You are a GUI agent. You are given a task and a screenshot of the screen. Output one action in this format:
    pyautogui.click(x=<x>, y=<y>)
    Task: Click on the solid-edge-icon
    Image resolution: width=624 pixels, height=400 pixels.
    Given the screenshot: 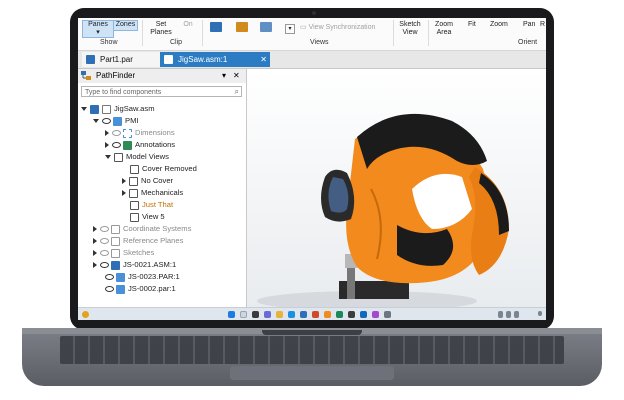 What is the action you would take?
    pyautogui.click(x=327, y=314)
    